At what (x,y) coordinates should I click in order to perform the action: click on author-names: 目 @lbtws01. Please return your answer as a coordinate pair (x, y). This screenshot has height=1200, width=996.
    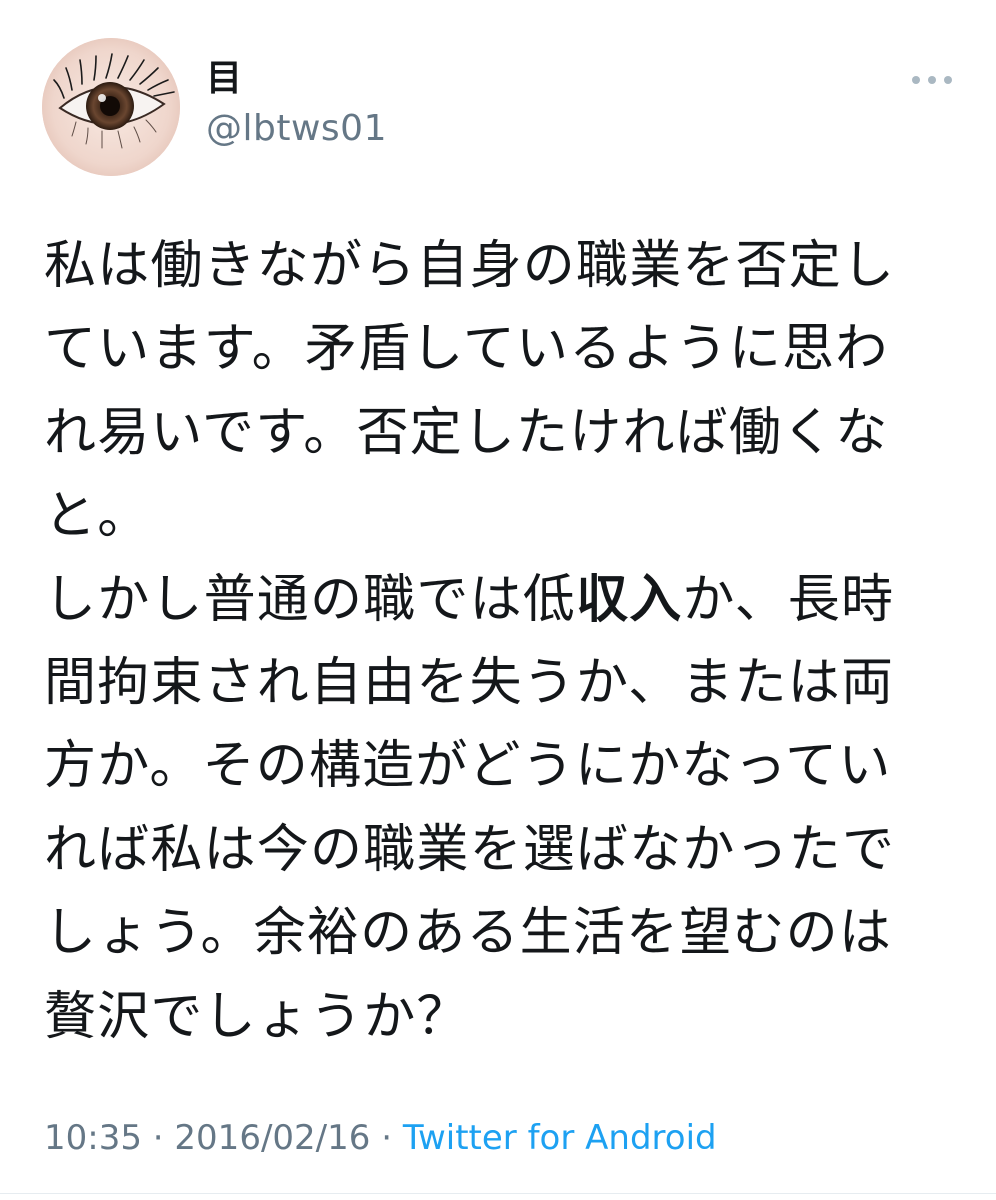
    Looking at the image, I should click on (296, 104).